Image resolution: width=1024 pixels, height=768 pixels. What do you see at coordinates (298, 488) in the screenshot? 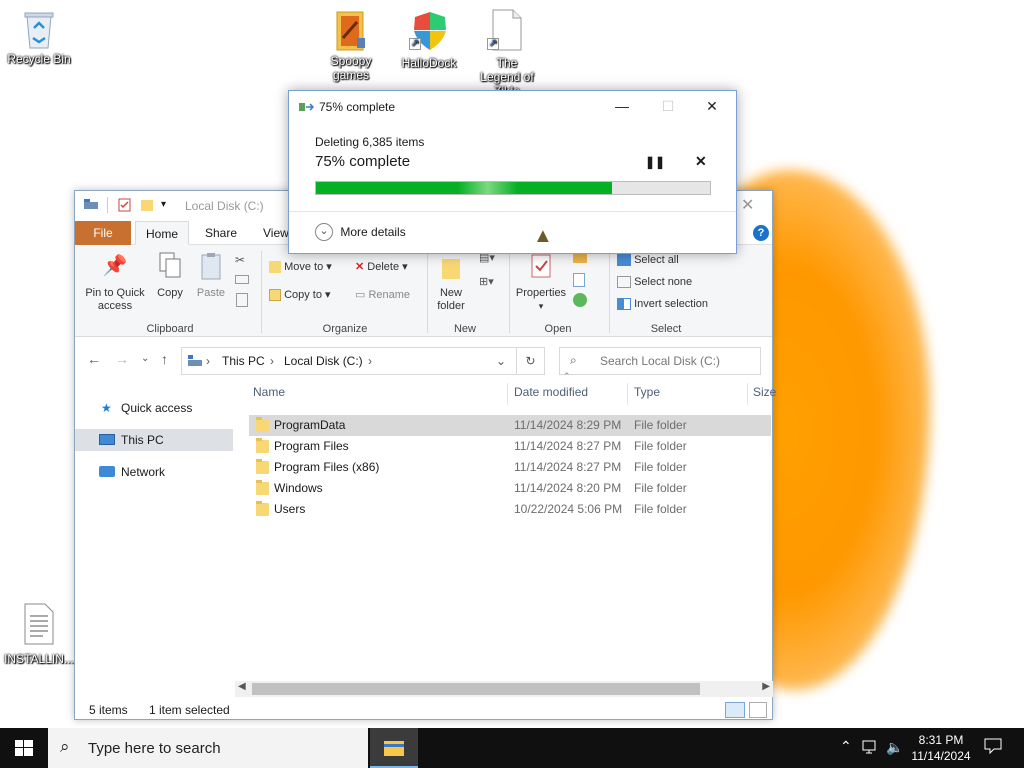
I see `file-name: Windows` at bounding box center [298, 488].